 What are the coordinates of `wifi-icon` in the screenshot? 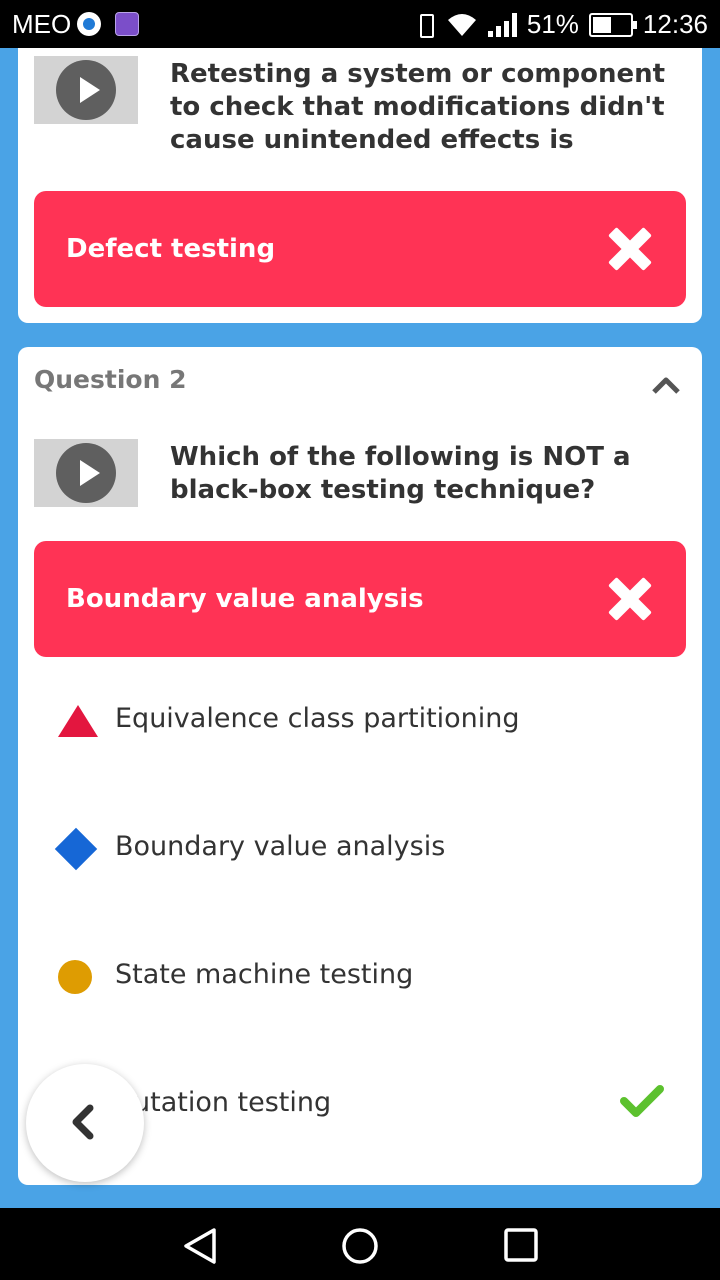 It's located at (461, 24).